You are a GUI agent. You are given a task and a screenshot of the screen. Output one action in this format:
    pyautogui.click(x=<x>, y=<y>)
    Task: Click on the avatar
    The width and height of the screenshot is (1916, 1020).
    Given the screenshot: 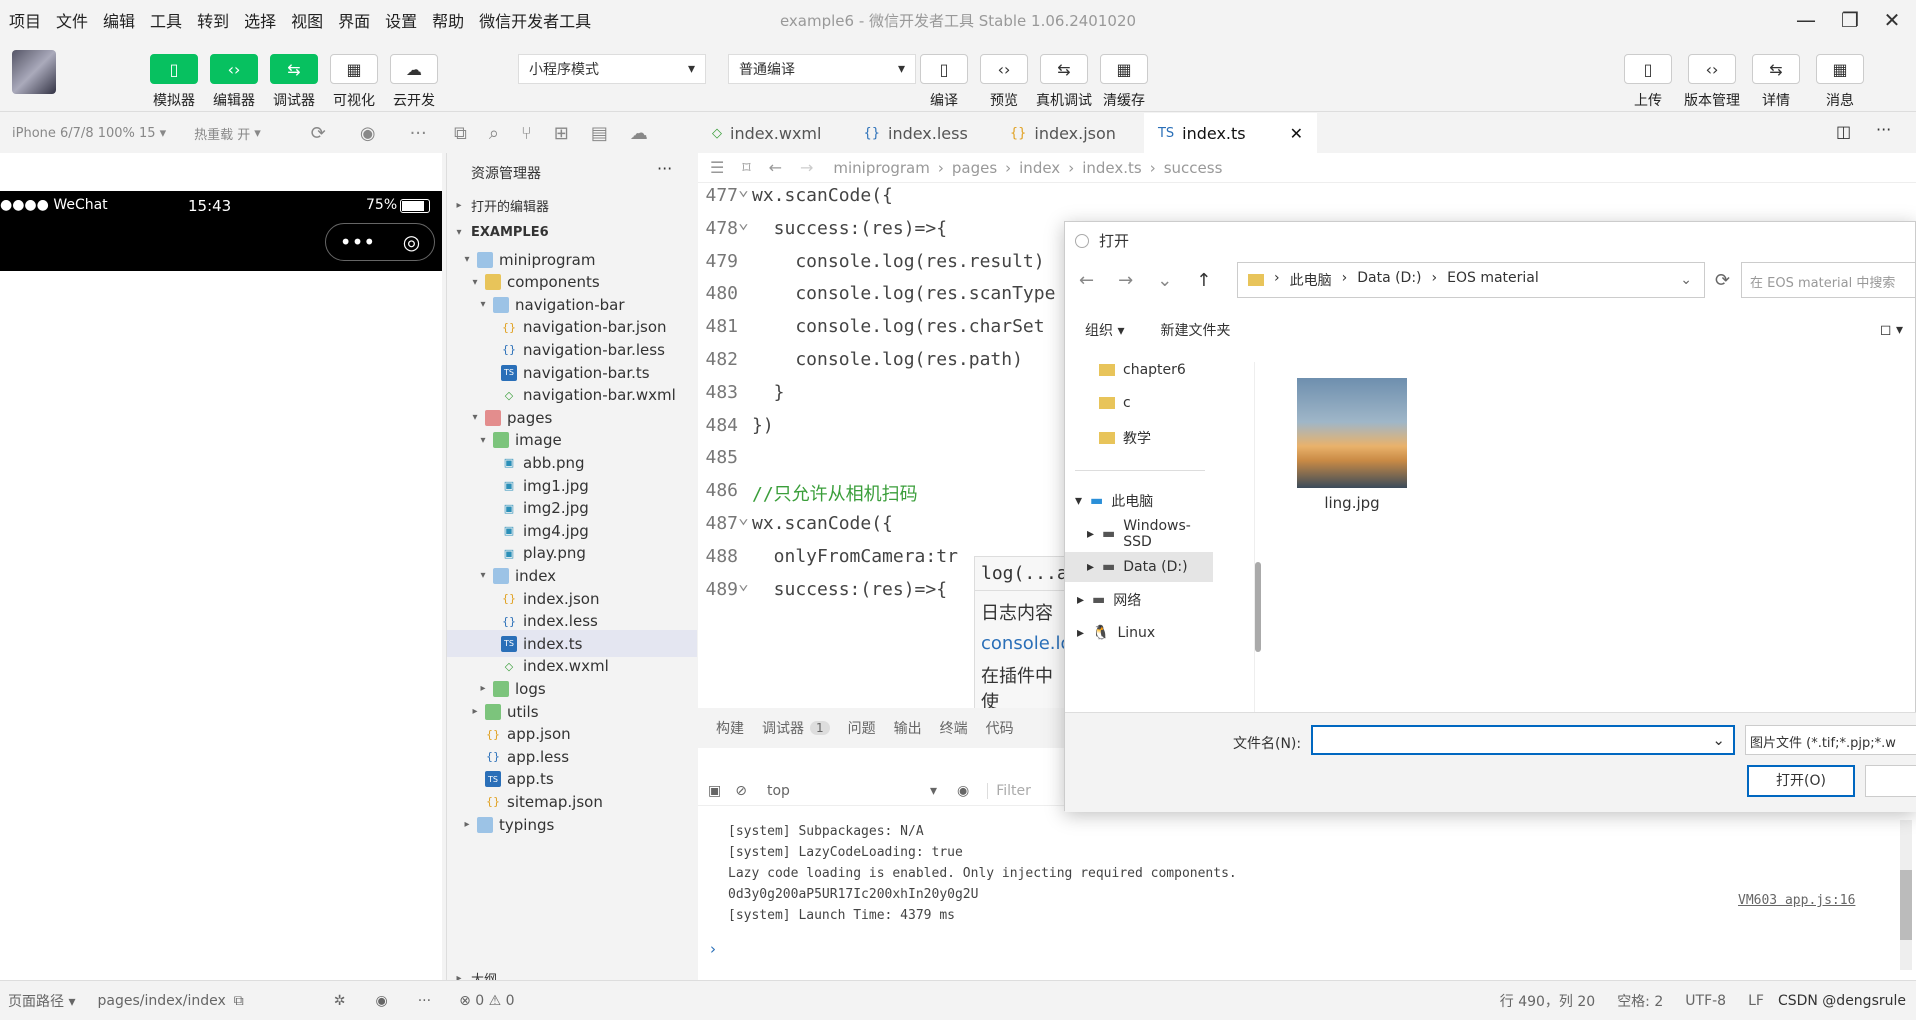 What is the action you would take?
    pyautogui.click(x=34, y=72)
    